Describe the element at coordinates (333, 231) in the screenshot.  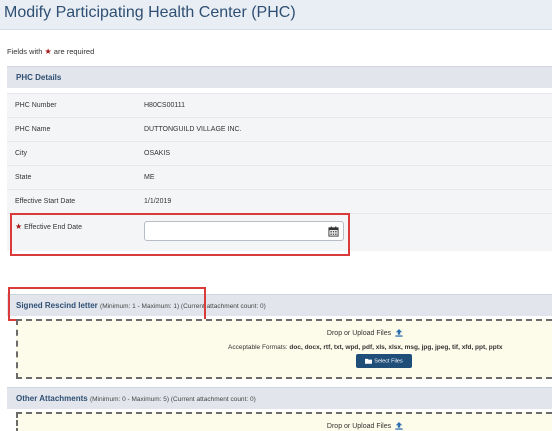
I see `calendar-icon` at that location.